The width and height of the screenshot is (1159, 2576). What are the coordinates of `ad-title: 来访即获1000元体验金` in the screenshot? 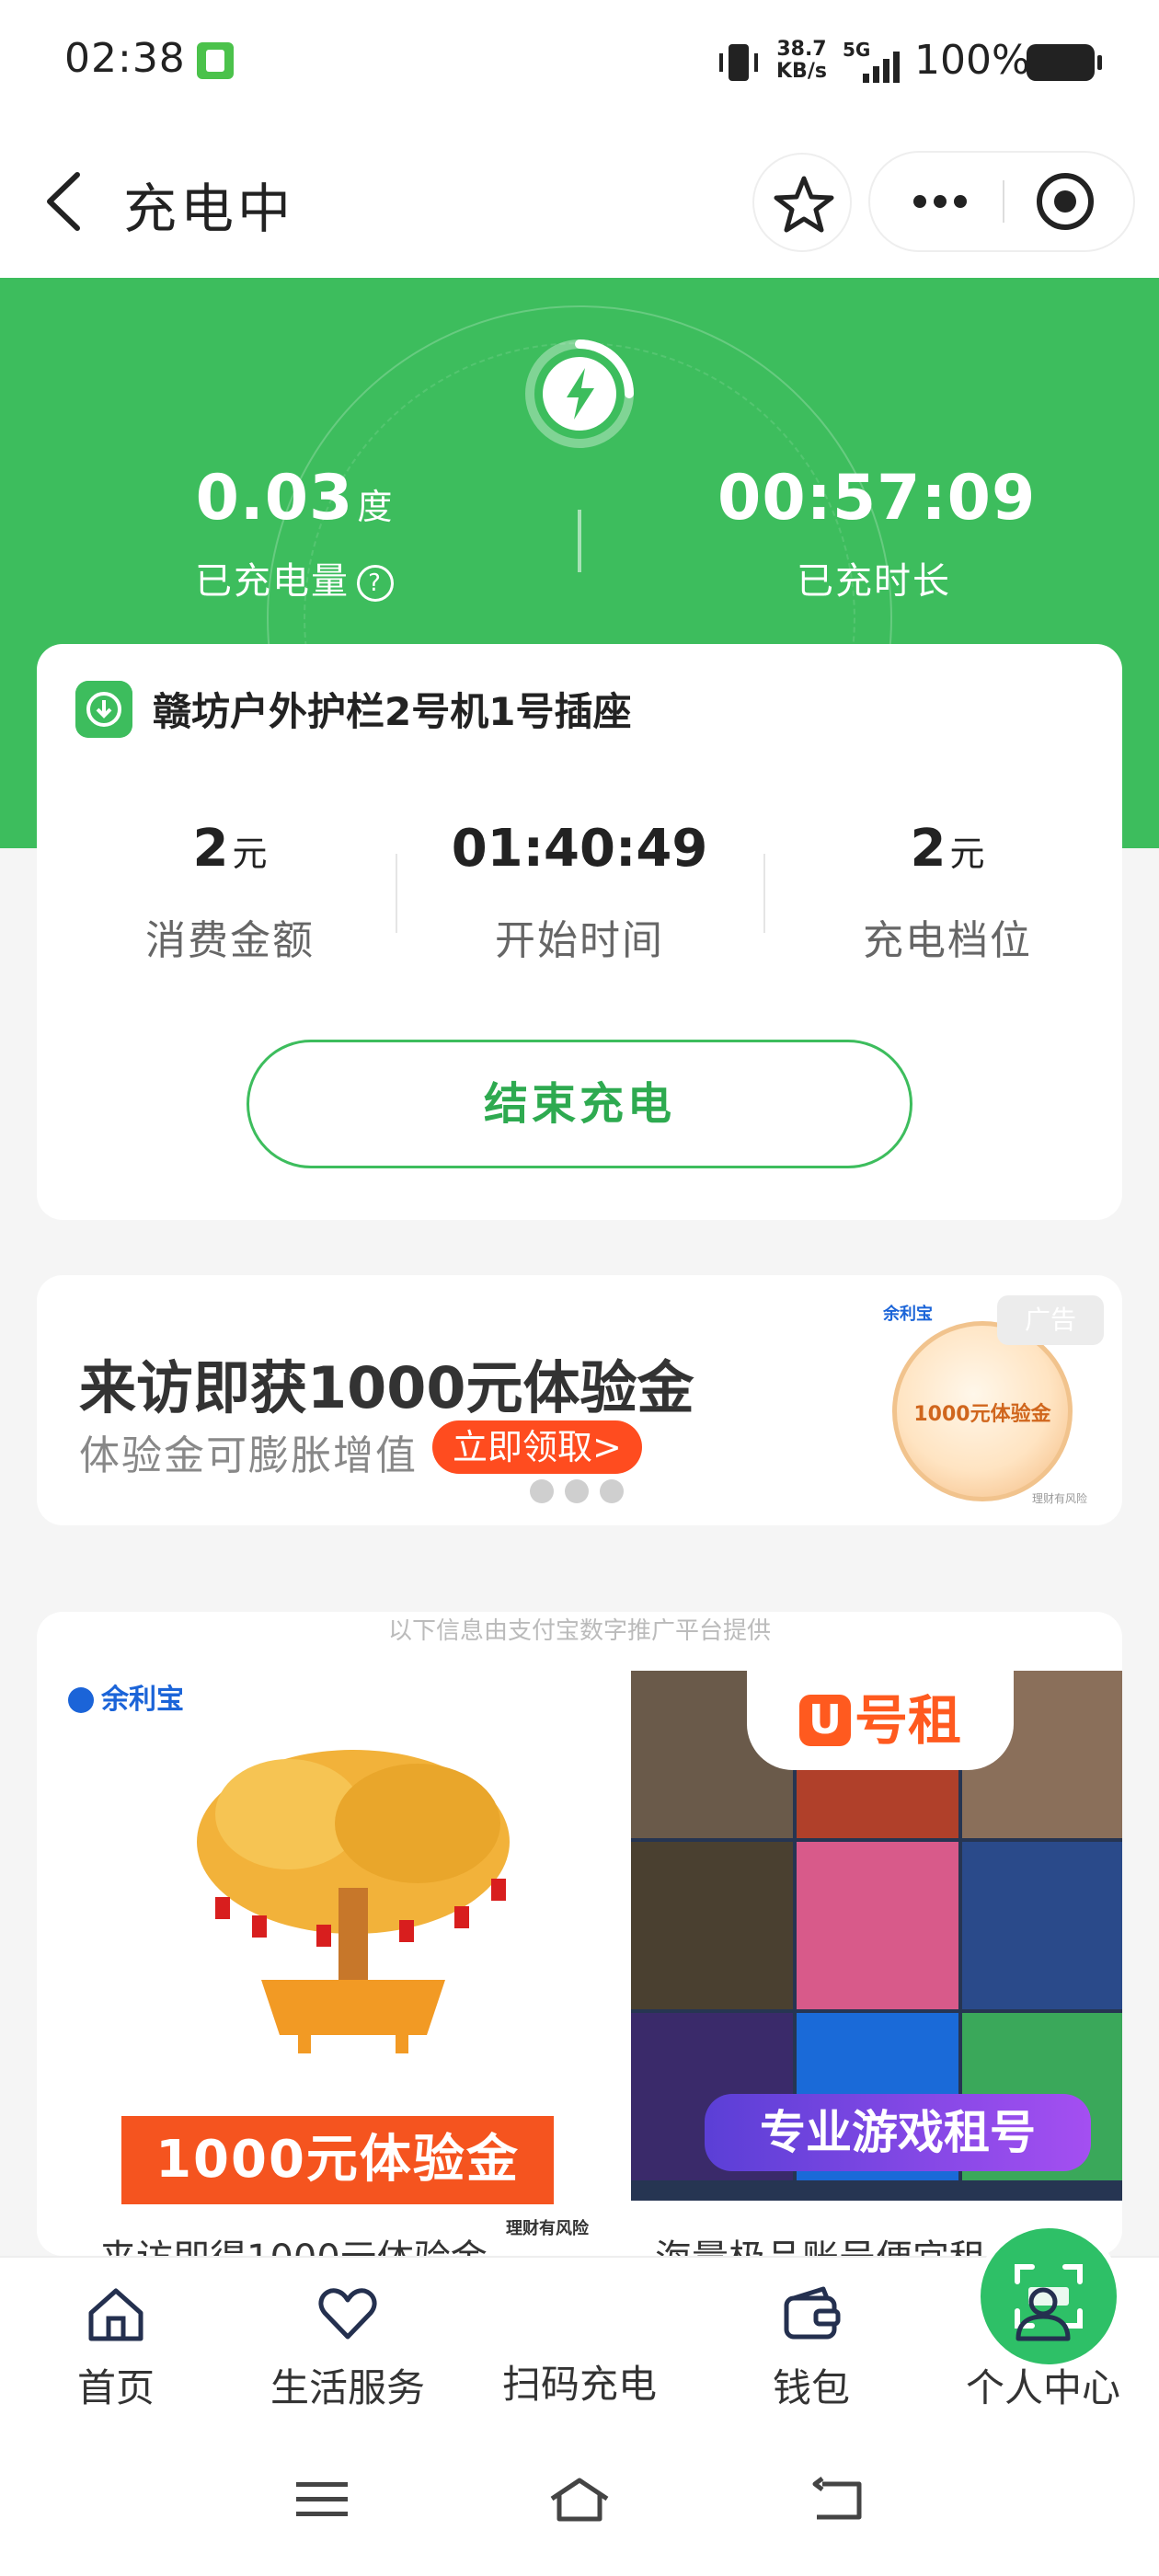 It's located at (386, 1387).